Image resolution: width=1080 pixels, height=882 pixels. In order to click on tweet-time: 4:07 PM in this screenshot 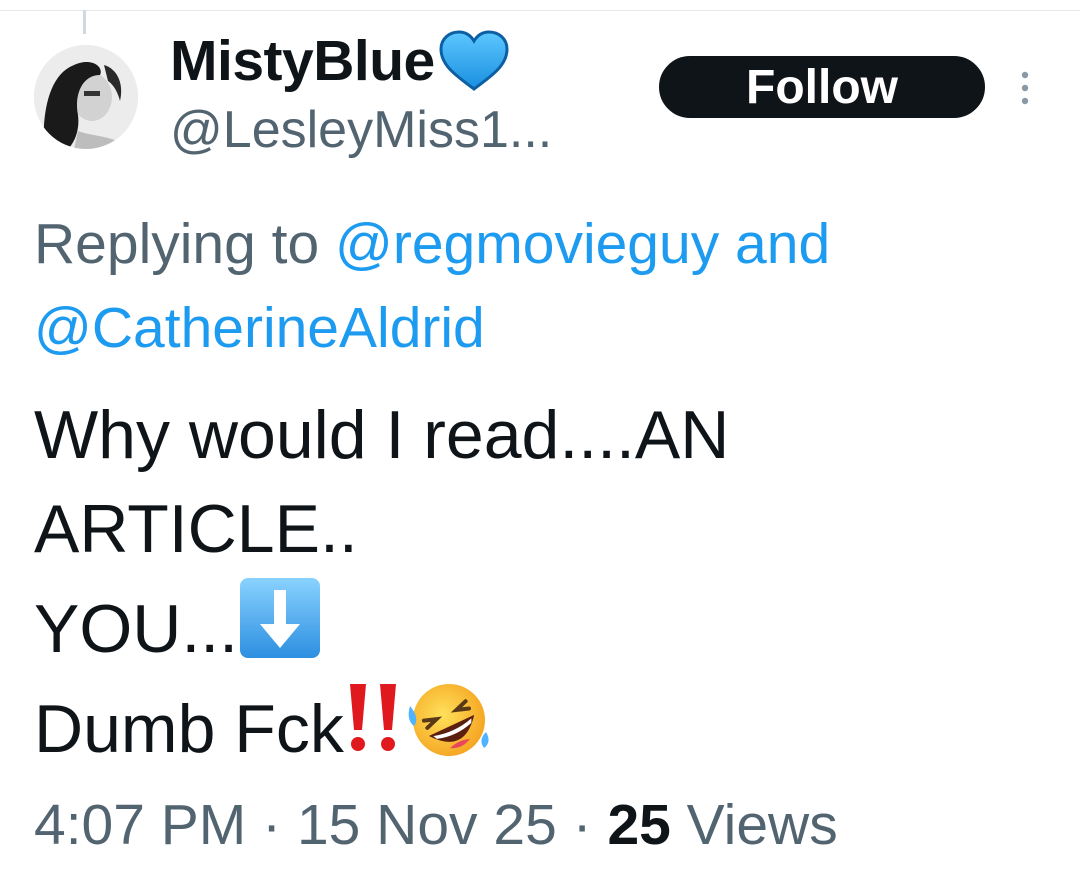, I will do `click(140, 825)`.